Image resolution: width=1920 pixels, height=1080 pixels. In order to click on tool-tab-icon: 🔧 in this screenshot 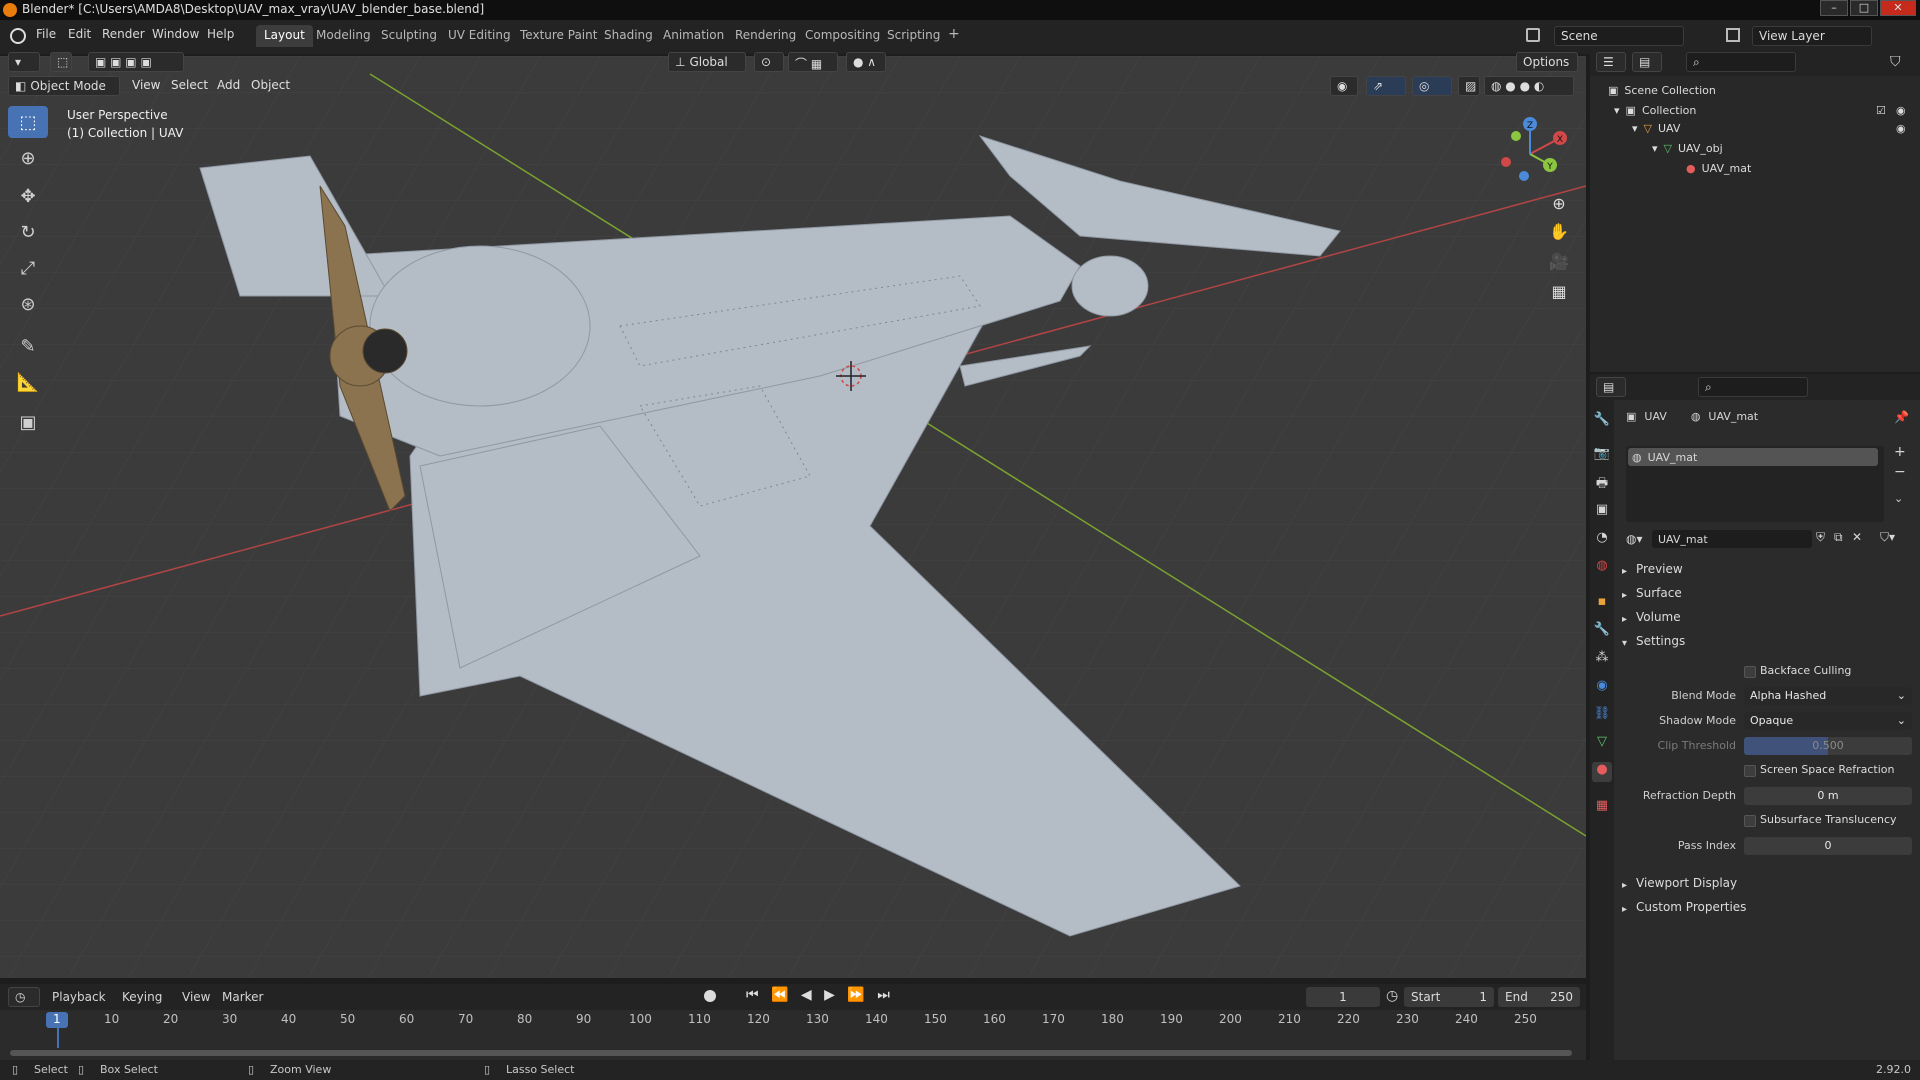, I will do `click(1602, 422)`.